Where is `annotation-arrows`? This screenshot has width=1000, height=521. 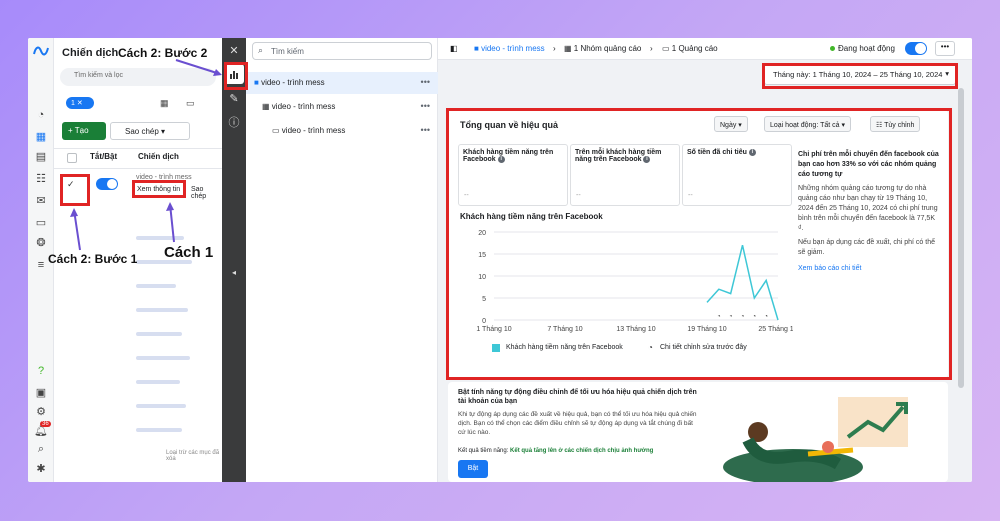
annotation-arrows is located at coordinates (146, 155).